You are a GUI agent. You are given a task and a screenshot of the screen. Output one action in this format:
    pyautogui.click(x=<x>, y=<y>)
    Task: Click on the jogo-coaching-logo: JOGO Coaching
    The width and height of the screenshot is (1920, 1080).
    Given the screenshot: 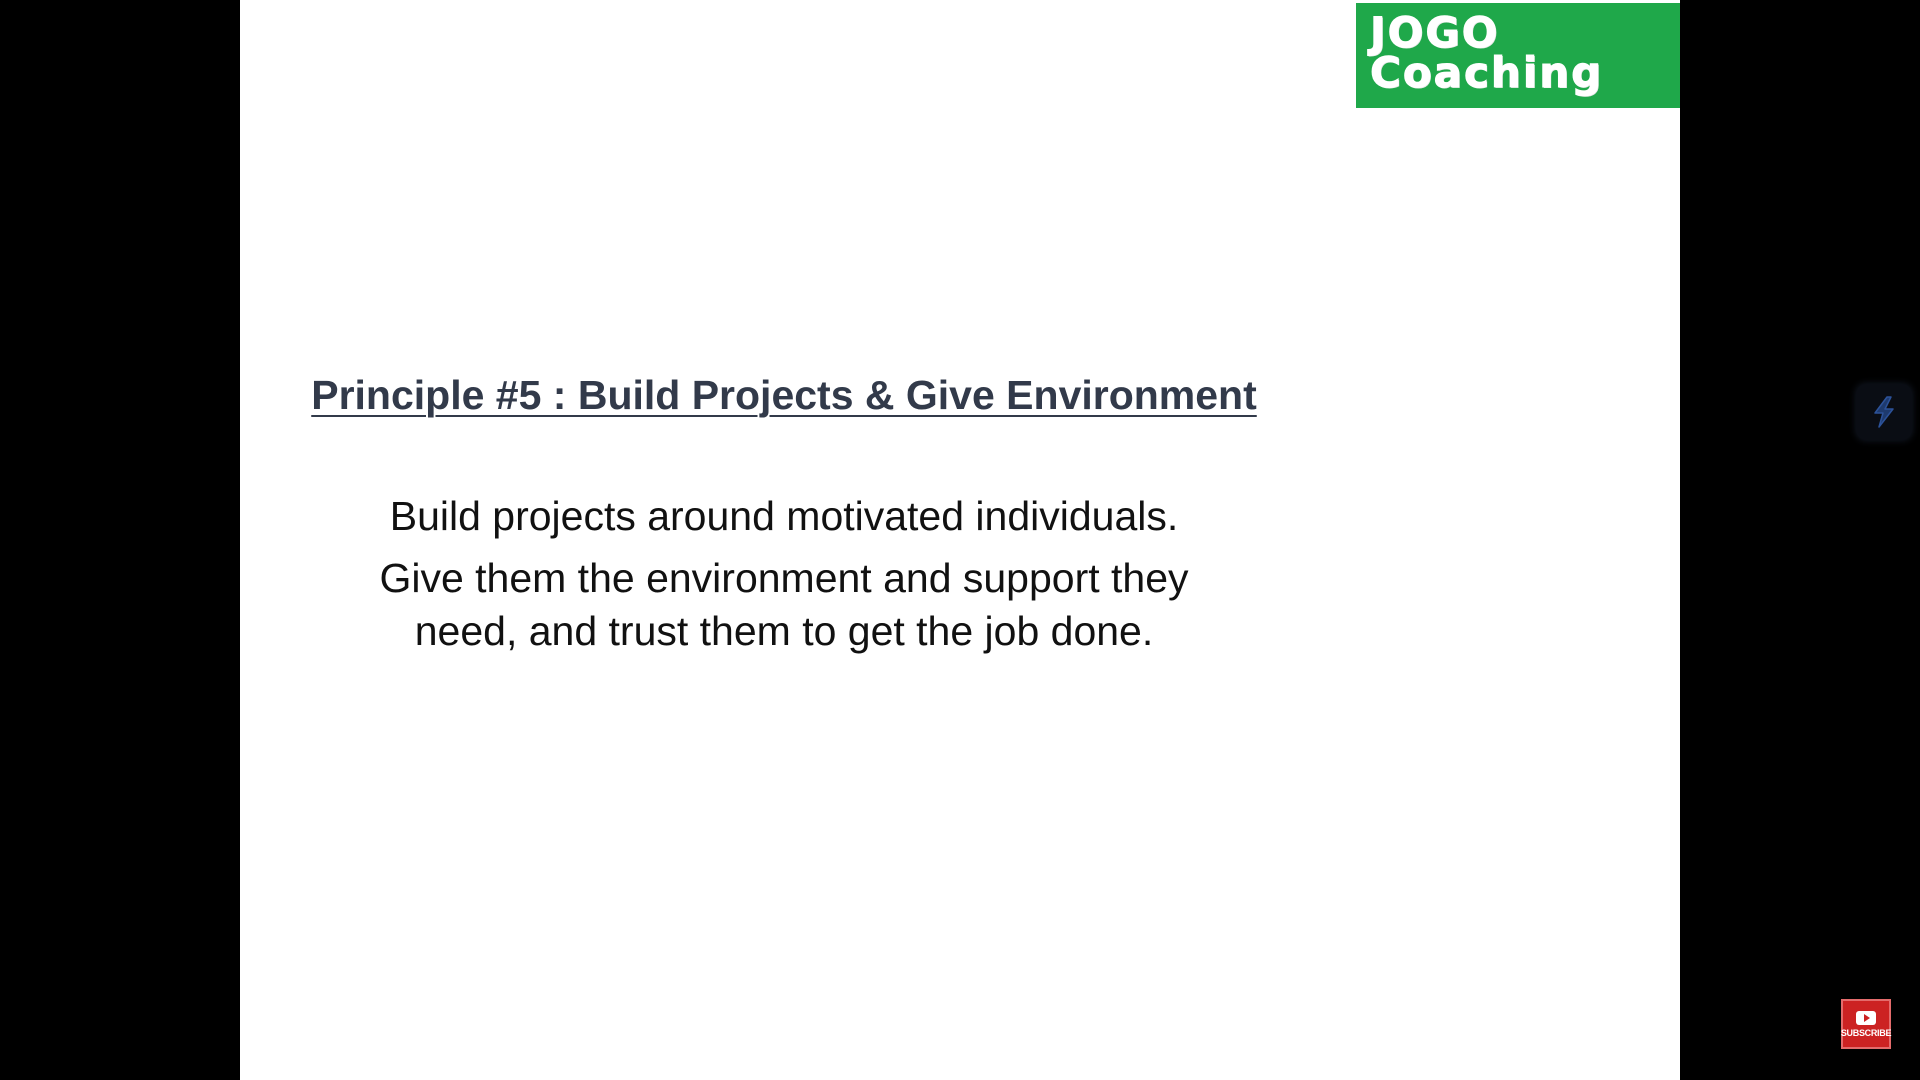 What is the action you would take?
    pyautogui.click(x=1518, y=55)
    